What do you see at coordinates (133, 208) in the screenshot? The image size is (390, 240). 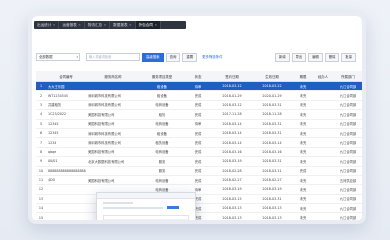 I see `preview-line` at bounding box center [133, 208].